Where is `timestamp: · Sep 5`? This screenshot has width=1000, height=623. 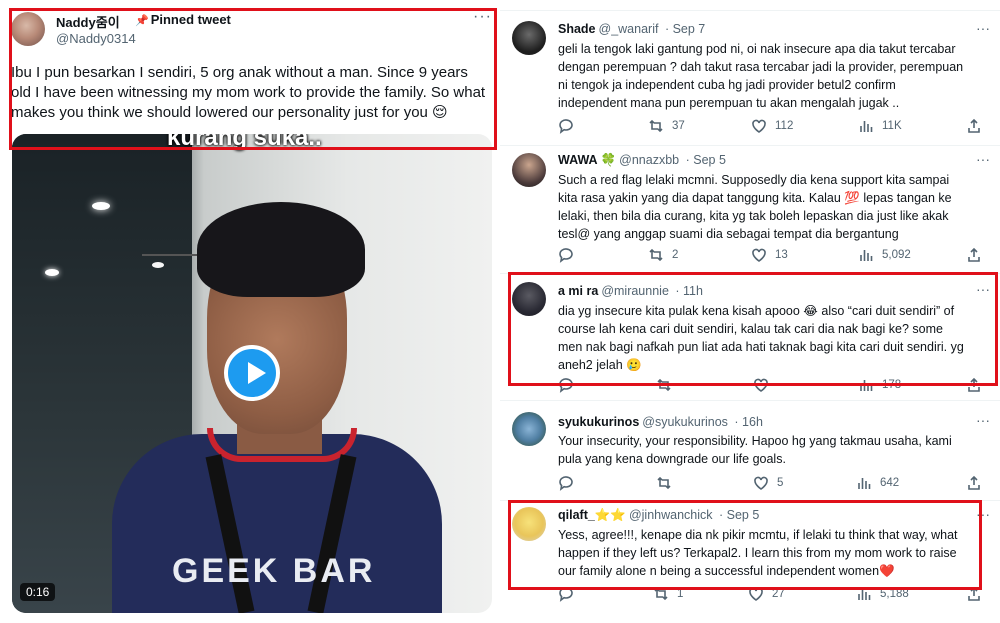 timestamp: · Sep 5 is located at coordinates (705, 160).